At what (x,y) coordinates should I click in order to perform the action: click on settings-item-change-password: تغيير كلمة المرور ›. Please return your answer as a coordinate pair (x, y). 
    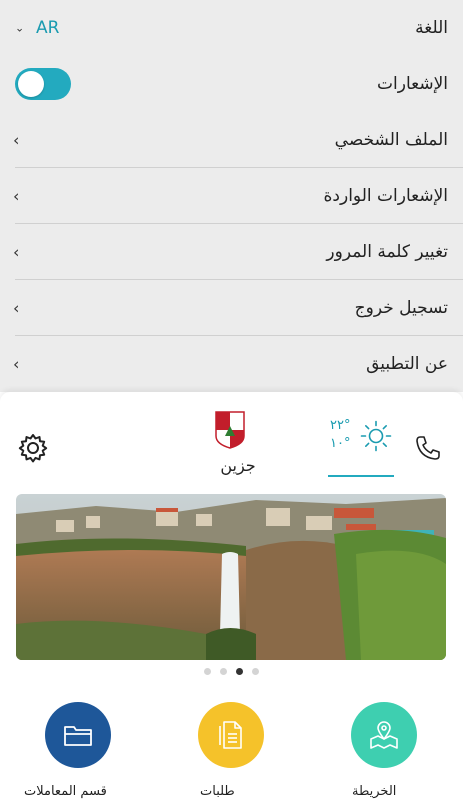
    Looking at the image, I should click on (231, 252).